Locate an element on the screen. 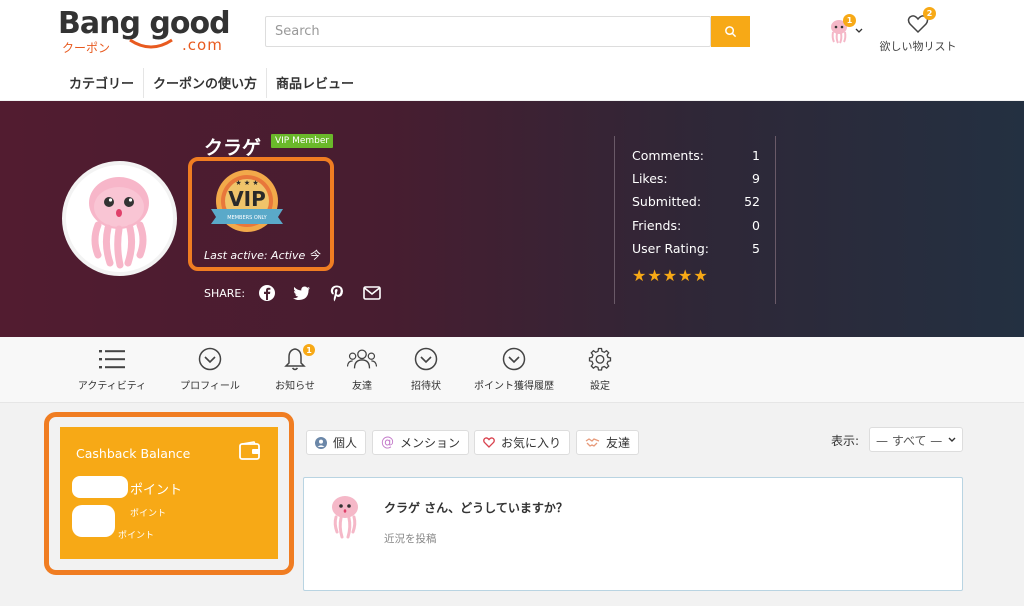 This screenshot has height=606, width=1024. stat-label: User Rating: is located at coordinates (670, 248).